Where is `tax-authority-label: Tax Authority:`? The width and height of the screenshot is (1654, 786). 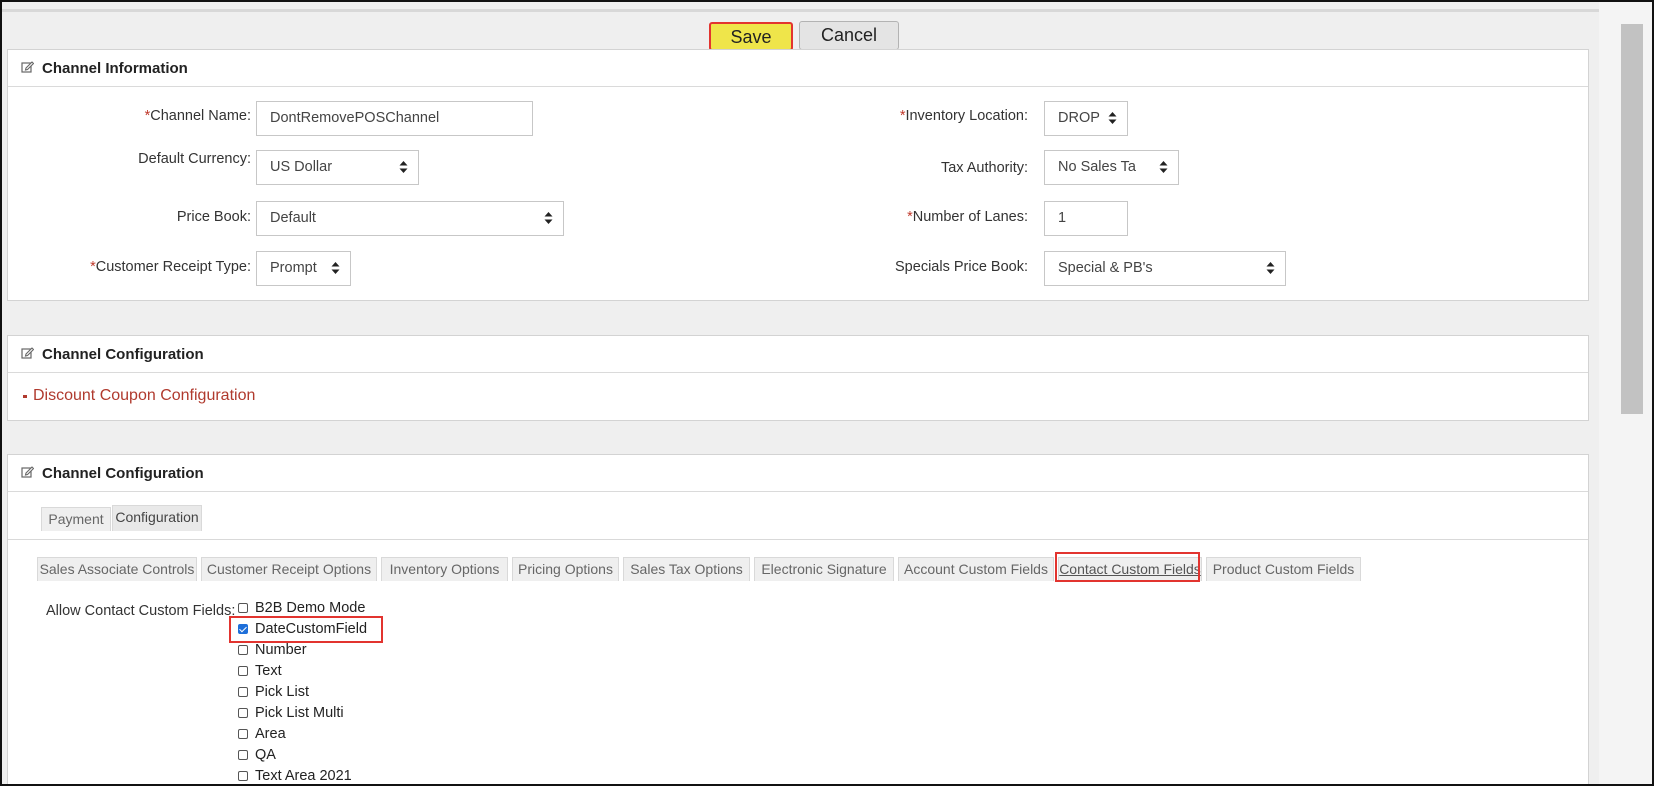 tax-authority-label: Tax Authority: is located at coordinates (984, 168).